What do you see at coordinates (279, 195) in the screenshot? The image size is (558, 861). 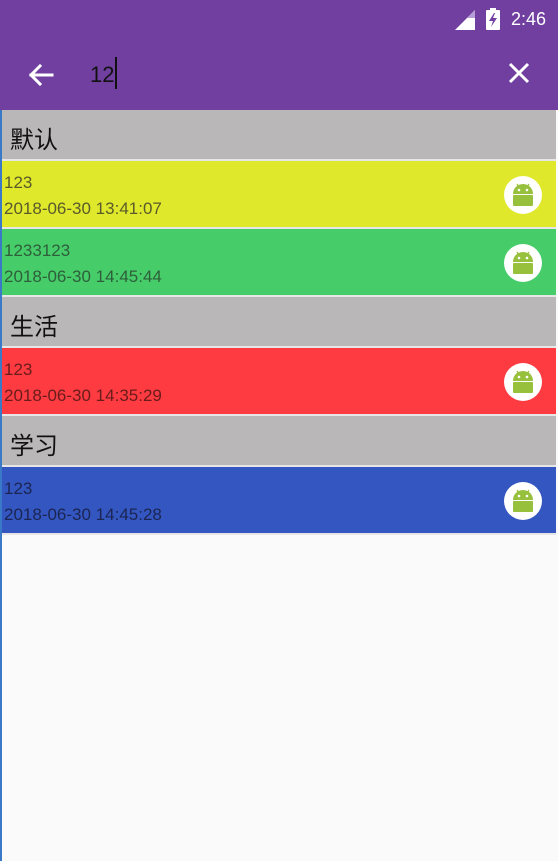 I see `note-item: 123 2018-06-30 13:41:07` at bounding box center [279, 195].